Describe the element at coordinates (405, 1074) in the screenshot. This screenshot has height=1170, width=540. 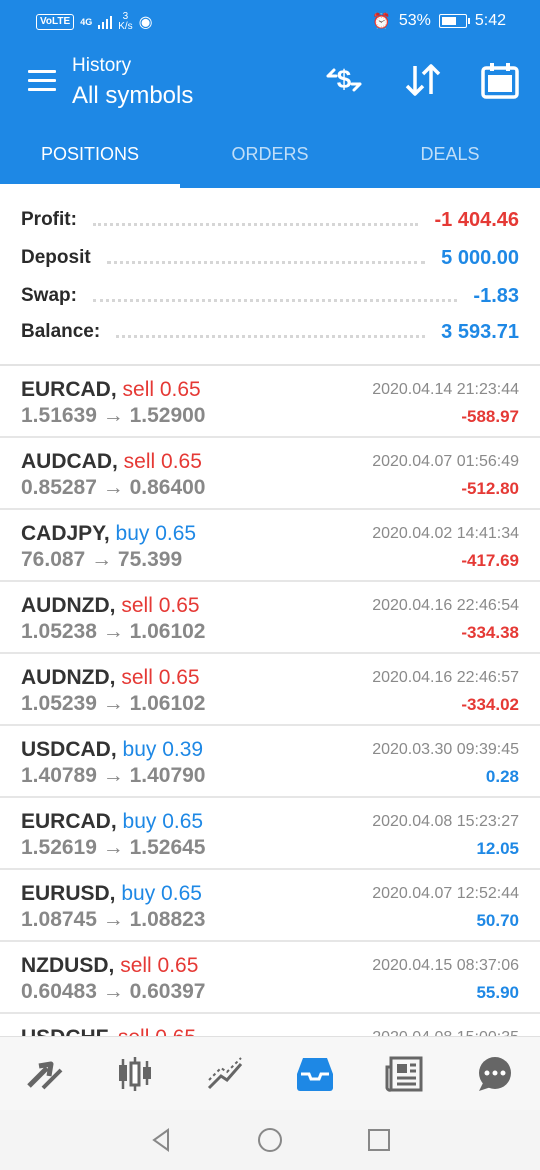
I see `news-icon` at that location.